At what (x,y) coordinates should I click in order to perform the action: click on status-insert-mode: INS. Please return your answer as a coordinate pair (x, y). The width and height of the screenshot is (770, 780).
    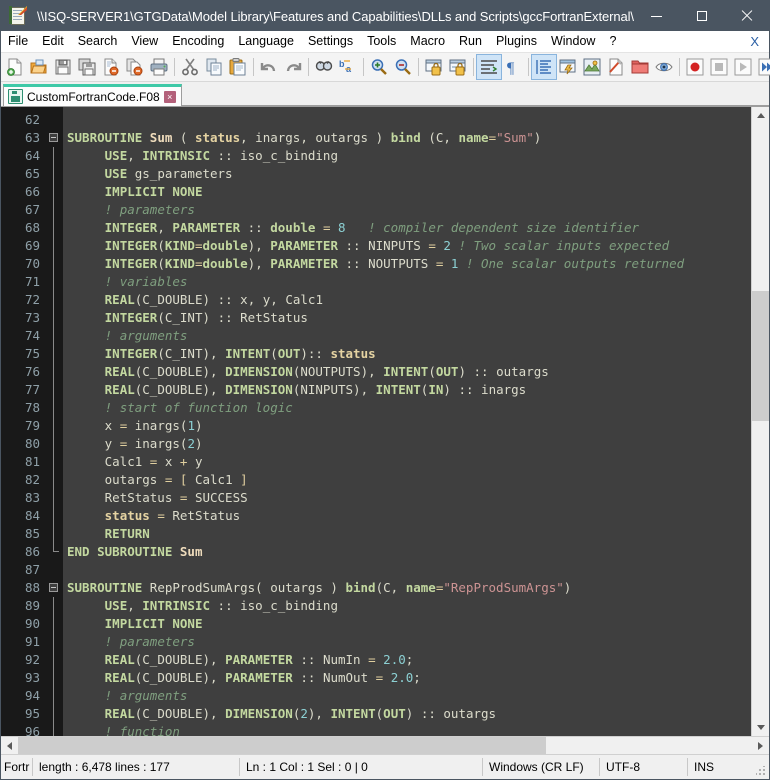
    Looking at the image, I should click on (710, 767).